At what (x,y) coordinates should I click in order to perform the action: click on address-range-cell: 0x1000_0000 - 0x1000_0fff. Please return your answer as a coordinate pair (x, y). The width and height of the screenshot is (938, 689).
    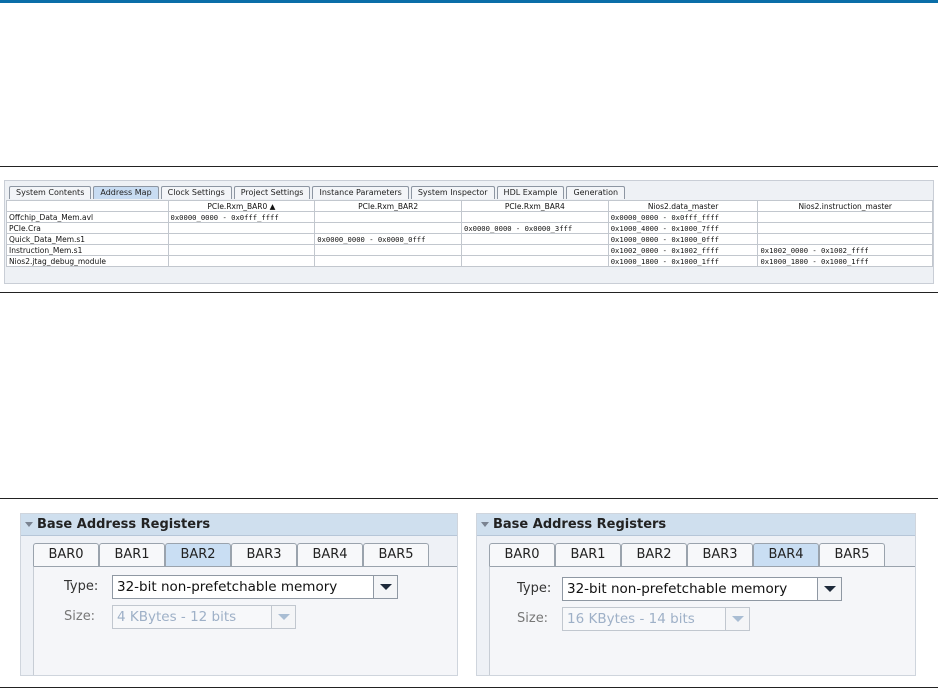
    Looking at the image, I should click on (683, 239).